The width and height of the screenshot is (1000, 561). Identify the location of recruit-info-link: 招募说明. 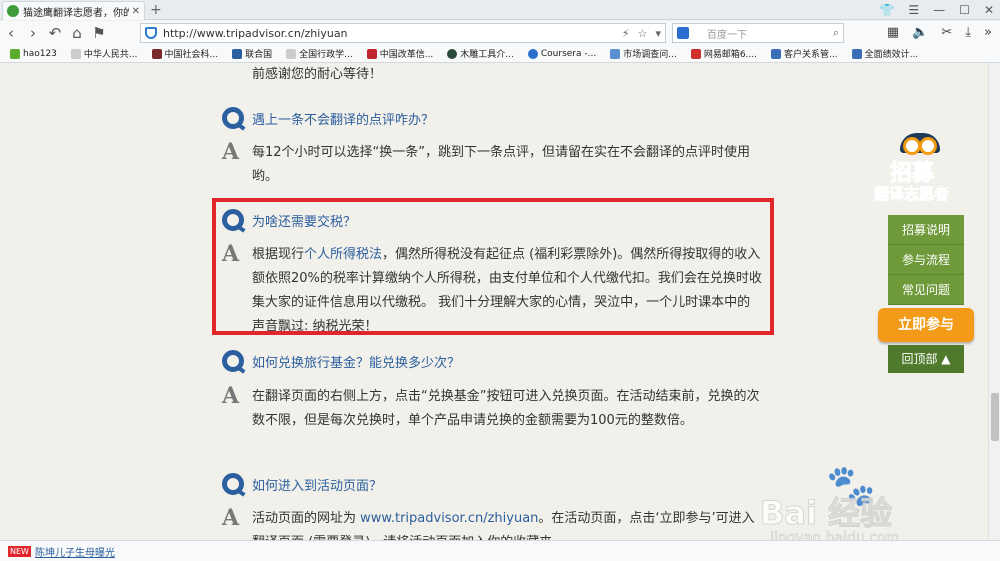
(926, 230).